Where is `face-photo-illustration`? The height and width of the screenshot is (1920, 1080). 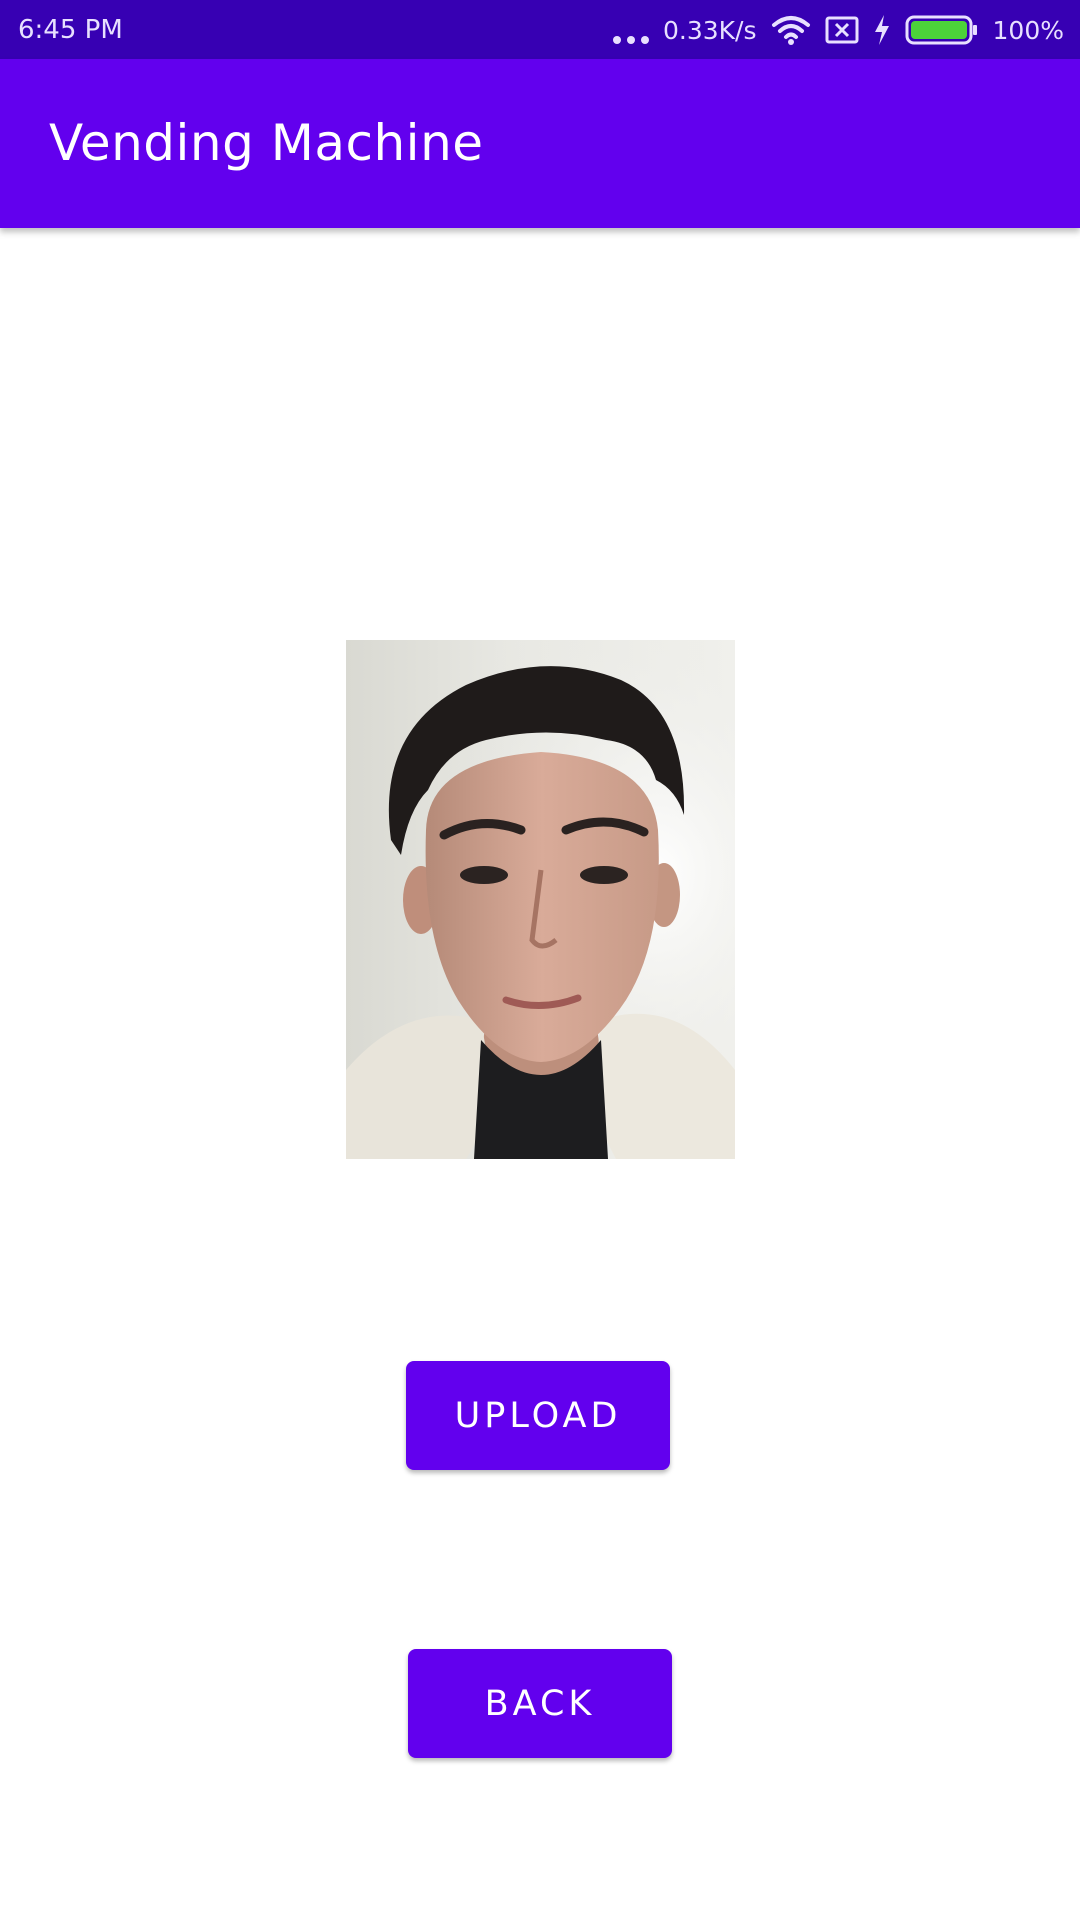 face-photo-illustration is located at coordinates (540, 899).